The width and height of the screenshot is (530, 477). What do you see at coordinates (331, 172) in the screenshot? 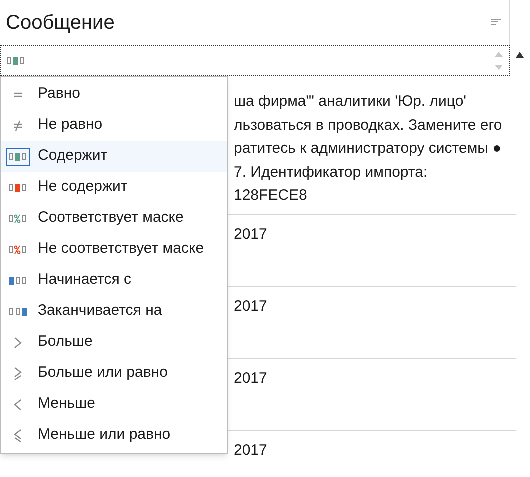
I see `cell-text: 7. Идентификатор импорта:` at bounding box center [331, 172].